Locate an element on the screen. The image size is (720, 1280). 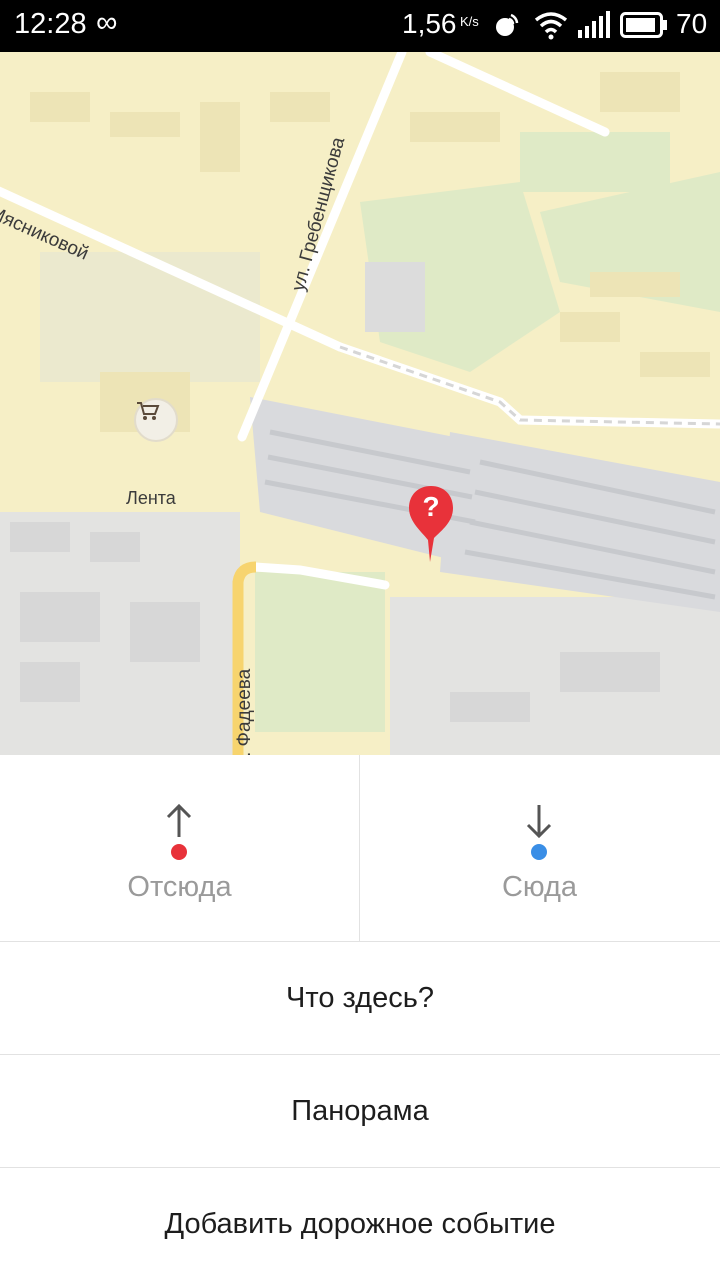
red-dot-icon is located at coordinates (179, 852).